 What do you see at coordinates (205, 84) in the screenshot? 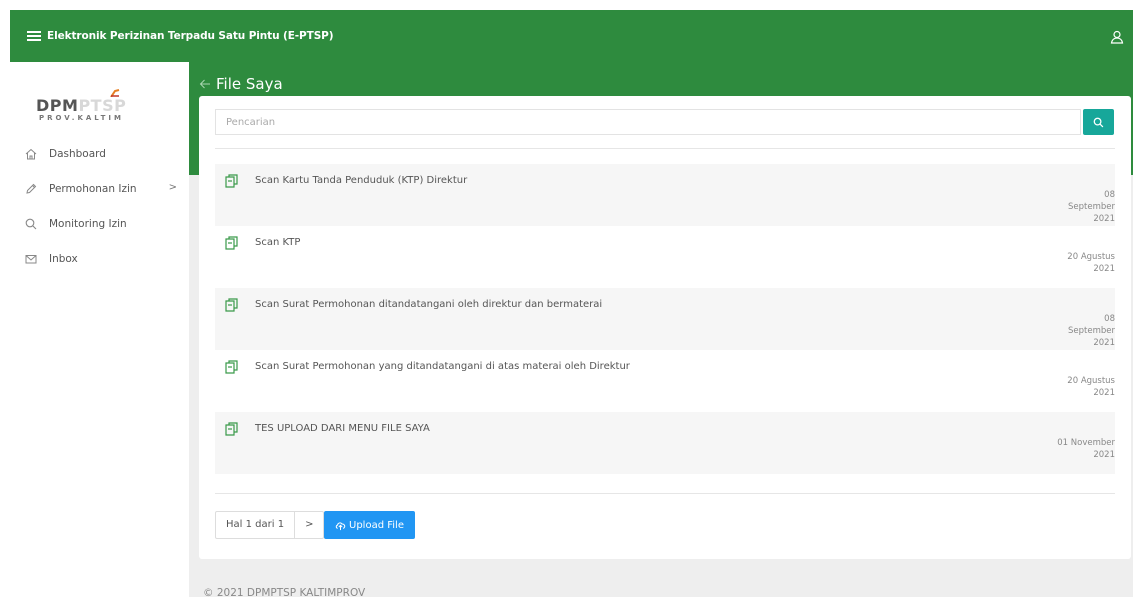
I see `arrow-left-icon` at bounding box center [205, 84].